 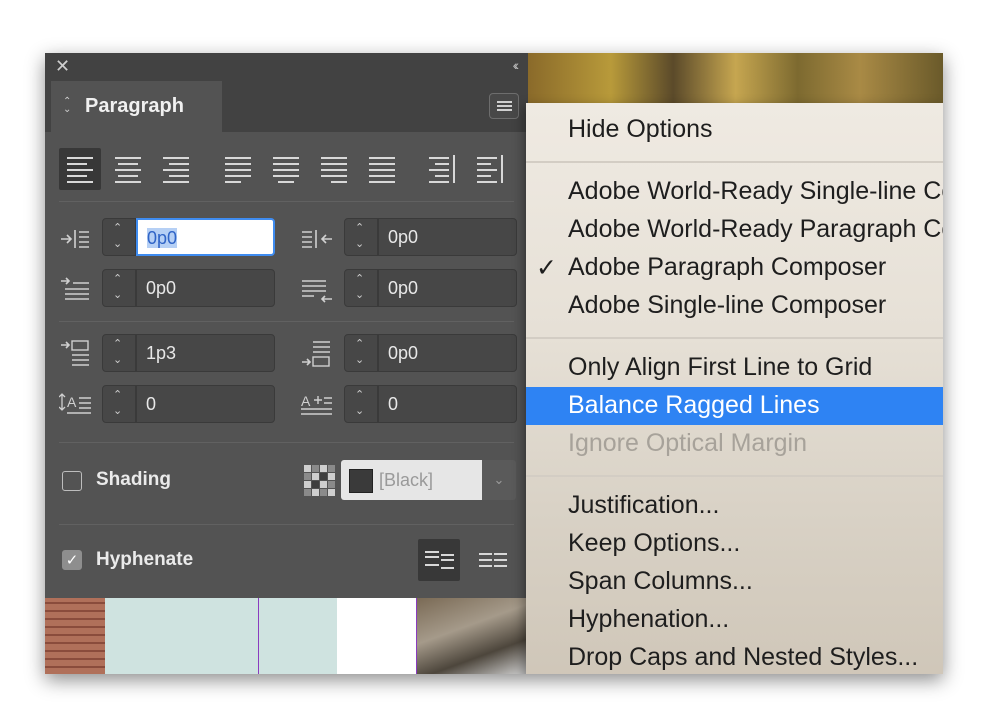 What do you see at coordinates (688, 443) in the screenshot?
I see `menu-item-ignore-optical-margin: Ignore Optical Margin` at bounding box center [688, 443].